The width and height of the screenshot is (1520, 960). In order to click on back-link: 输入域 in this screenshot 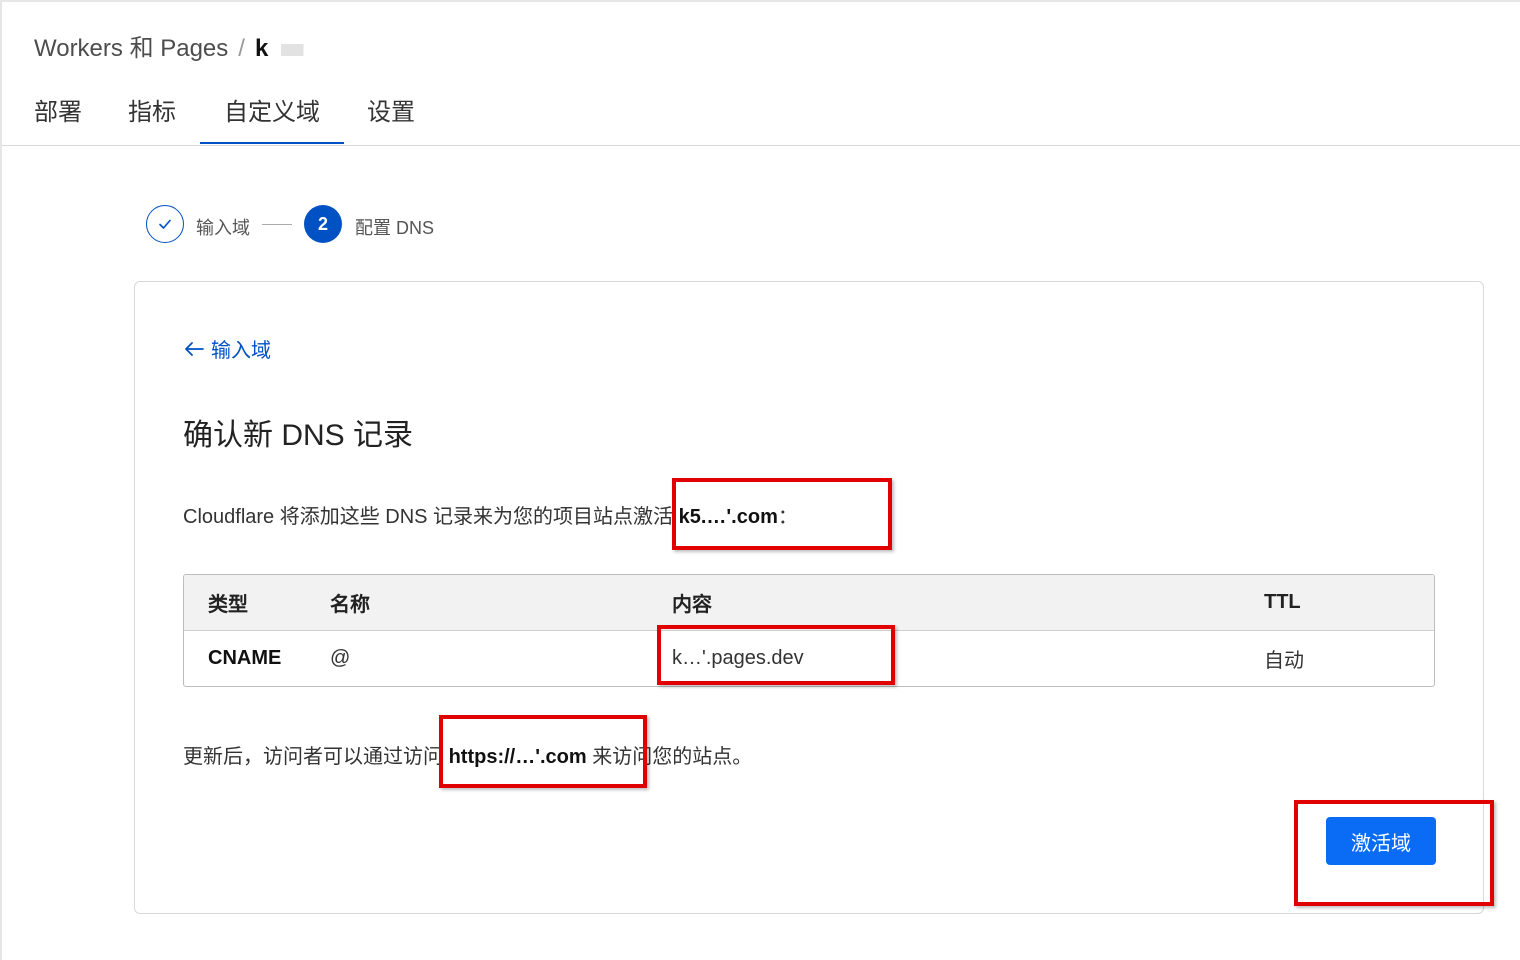, I will do `click(227, 348)`.